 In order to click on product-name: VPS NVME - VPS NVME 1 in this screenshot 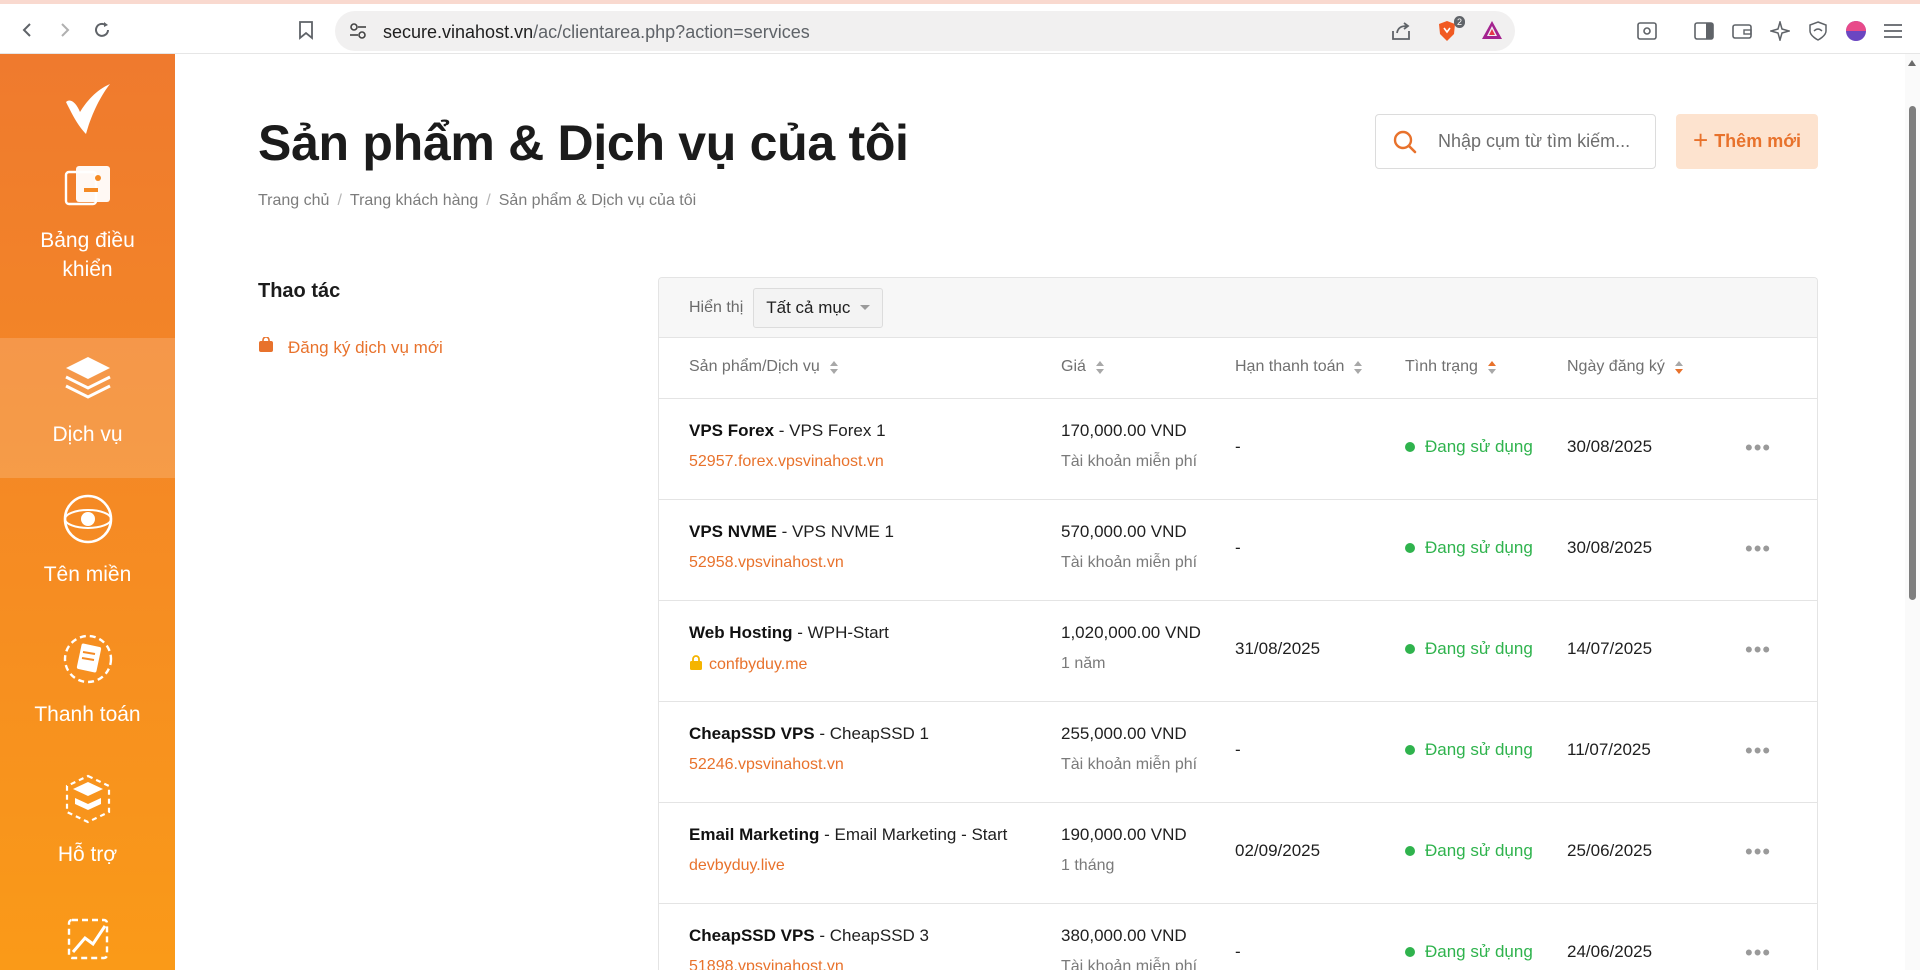, I will do `click(791, 532)`.